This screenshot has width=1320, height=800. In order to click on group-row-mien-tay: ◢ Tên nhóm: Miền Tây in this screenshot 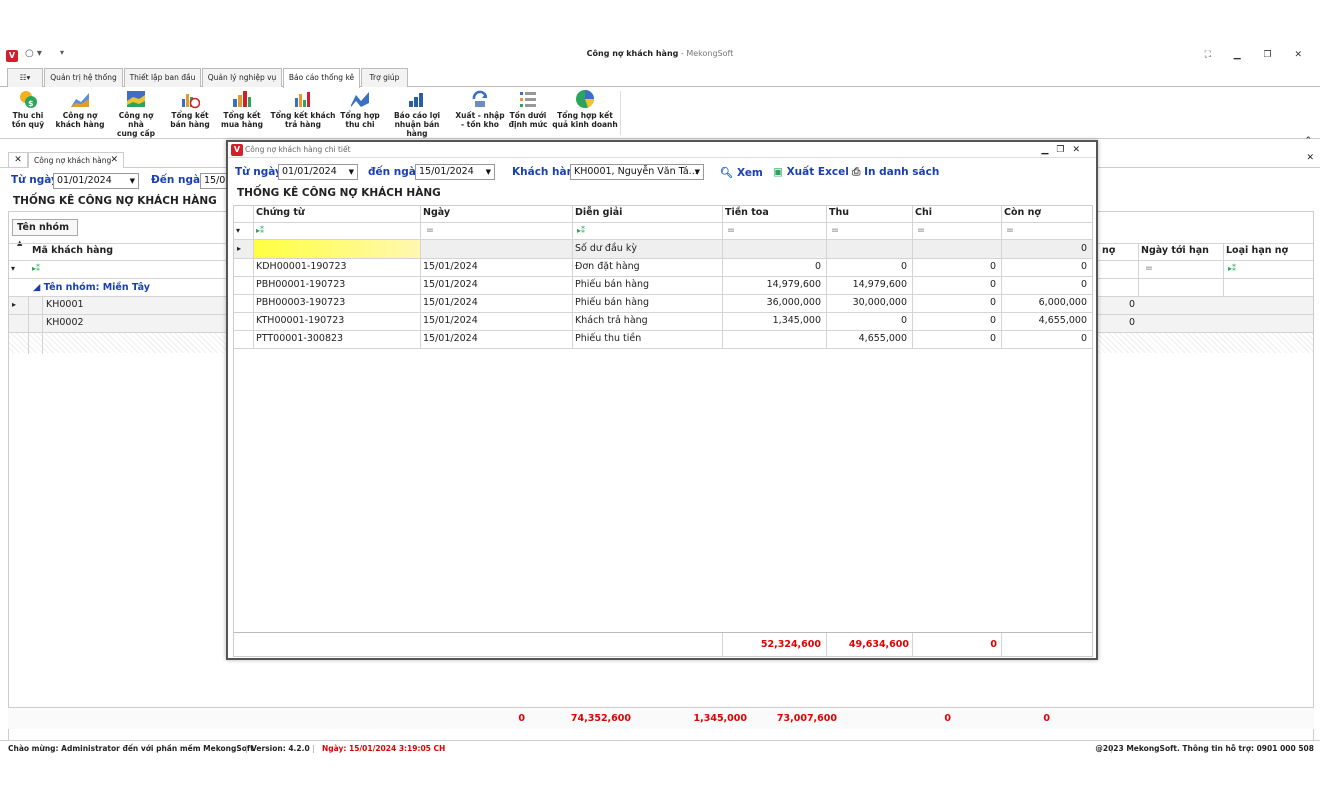, I will do `click(91, 288)`.